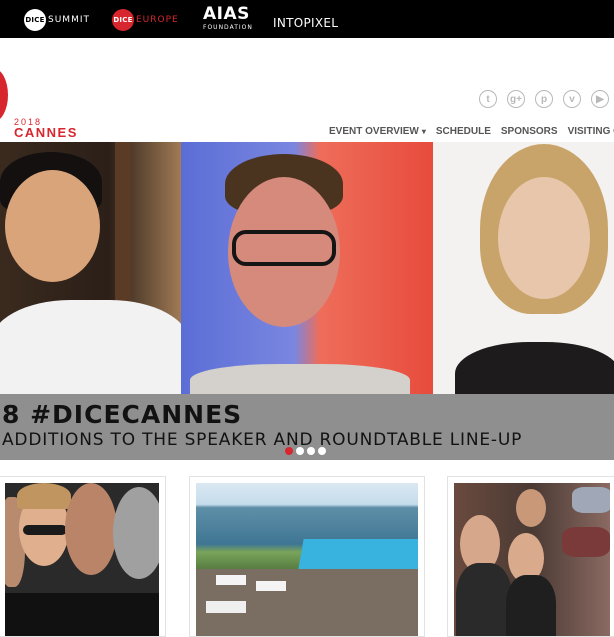 The width and height of the screenshot is (614, 637). Describe the element at coordinates (69, 20) in the screenshot. I see `dice-summit-word: SUMMIT` at that location.